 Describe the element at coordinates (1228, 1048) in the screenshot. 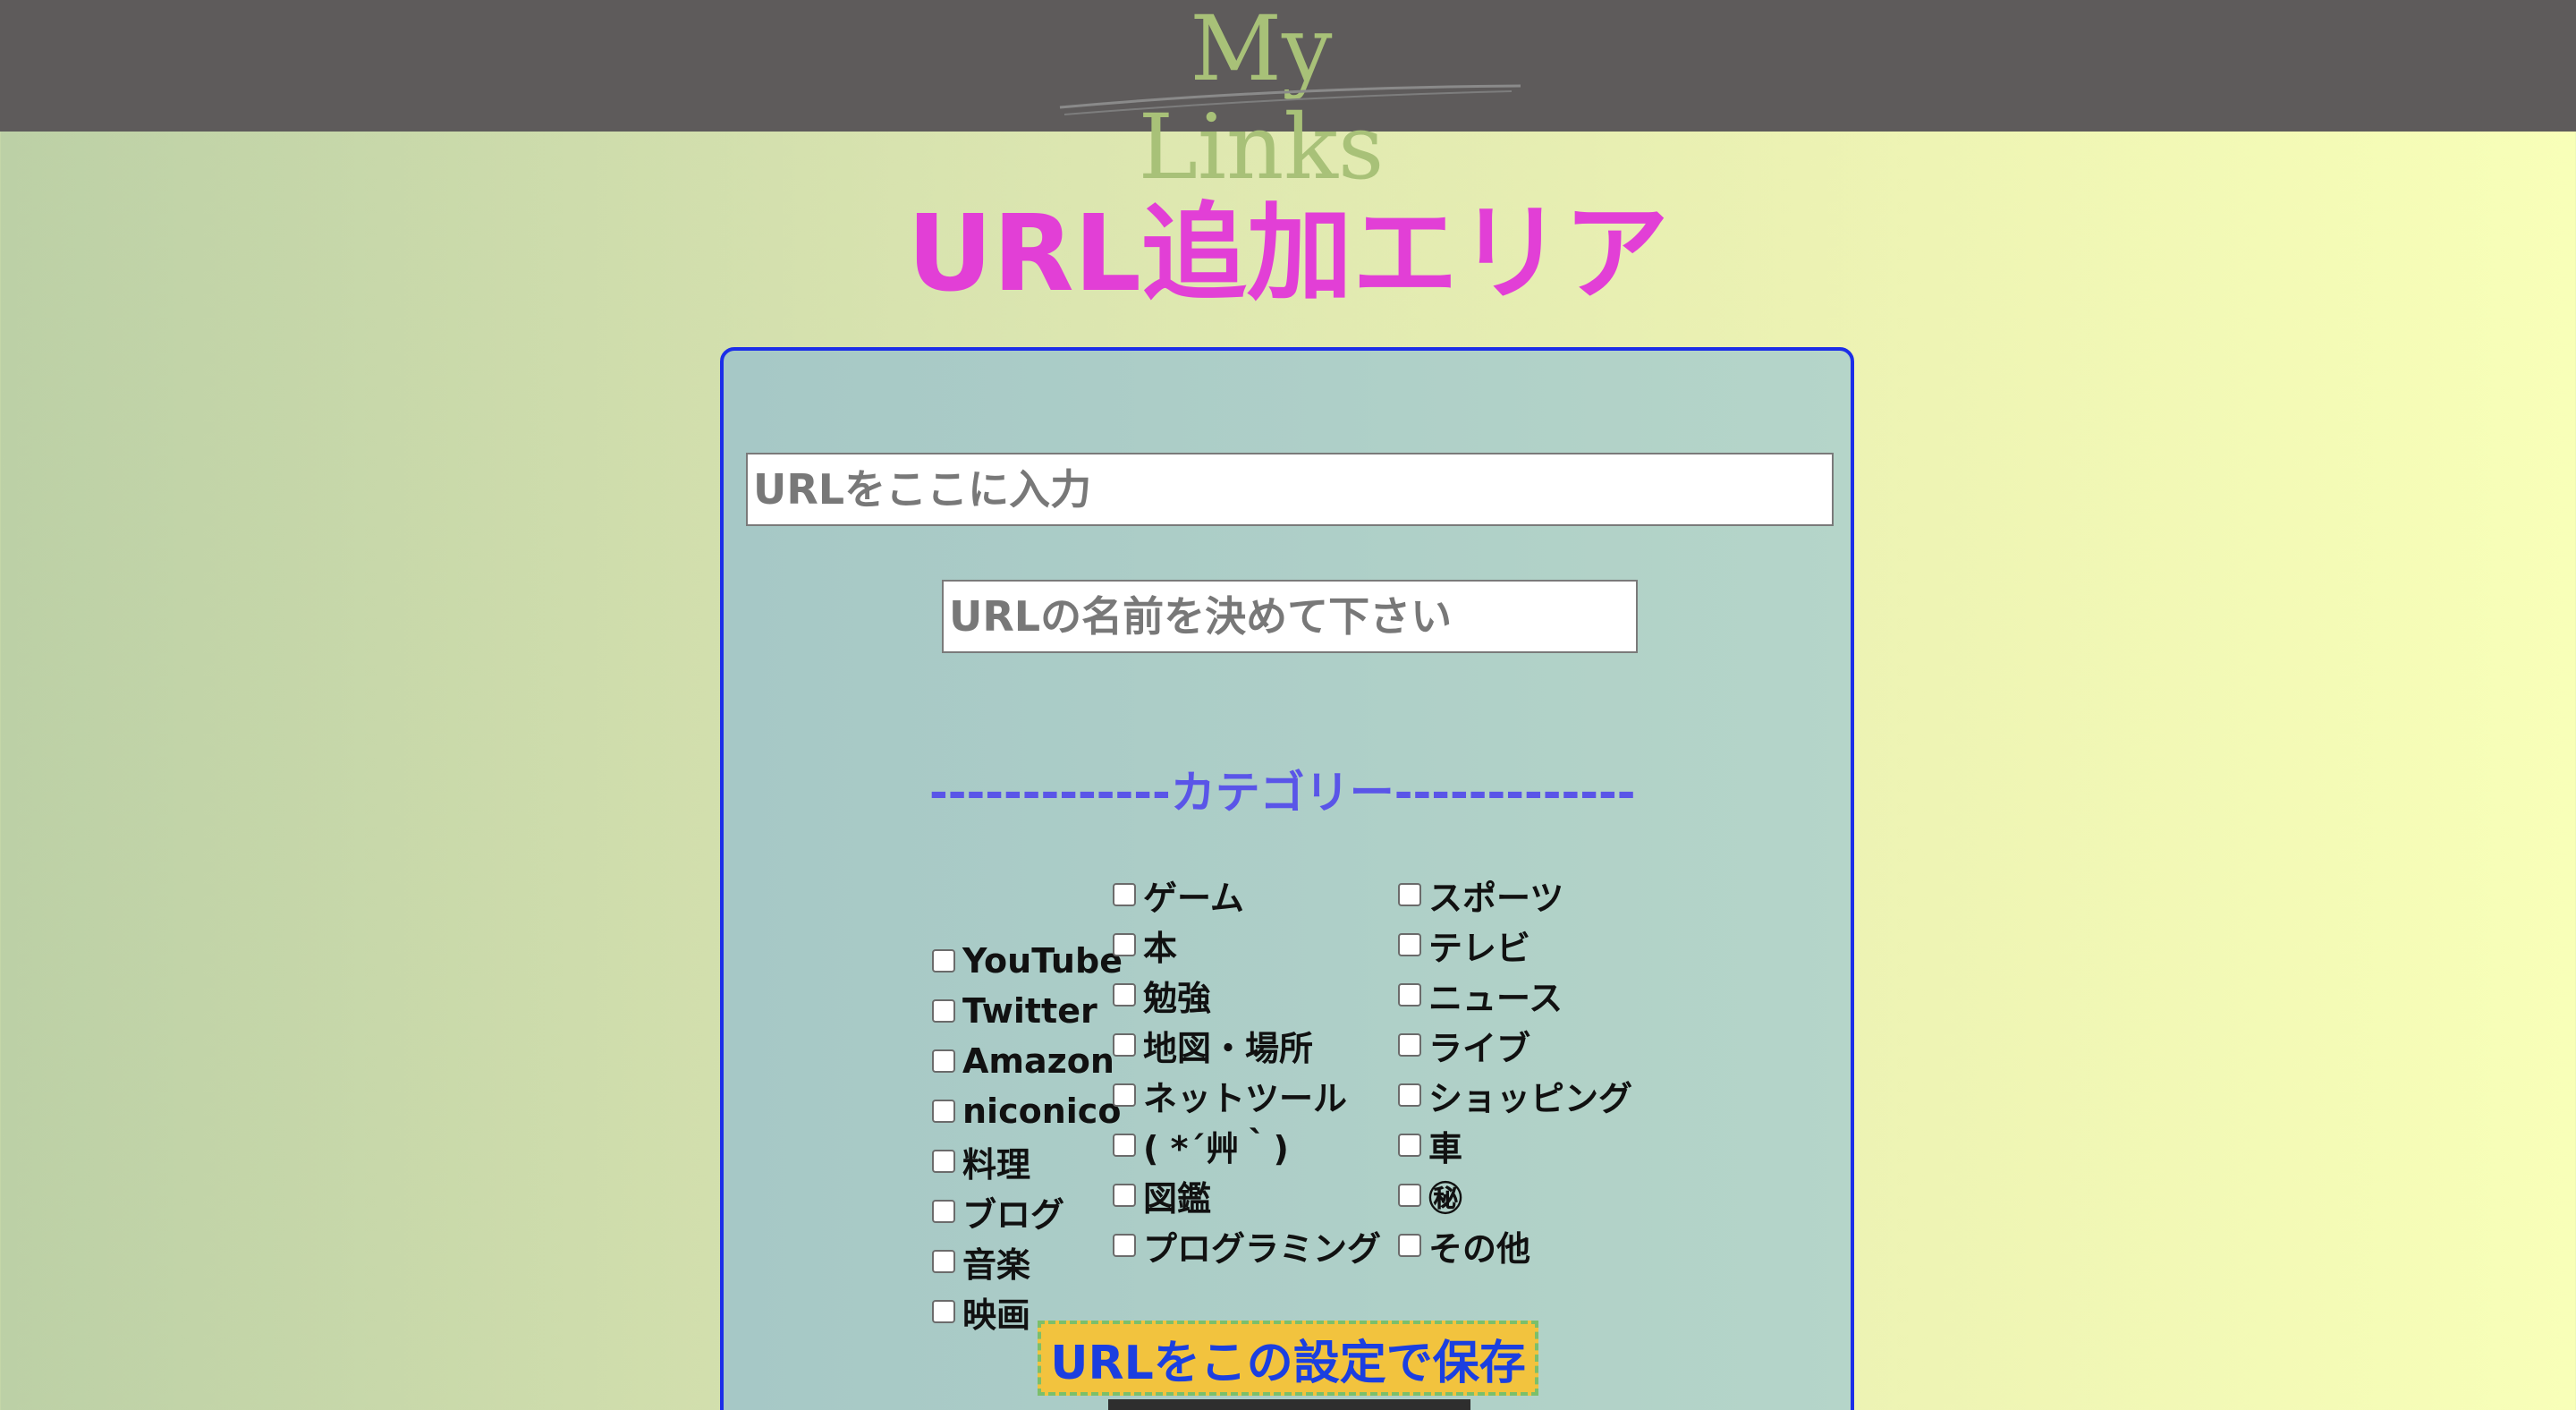

I see `category-label: 地図・場所` at that location.